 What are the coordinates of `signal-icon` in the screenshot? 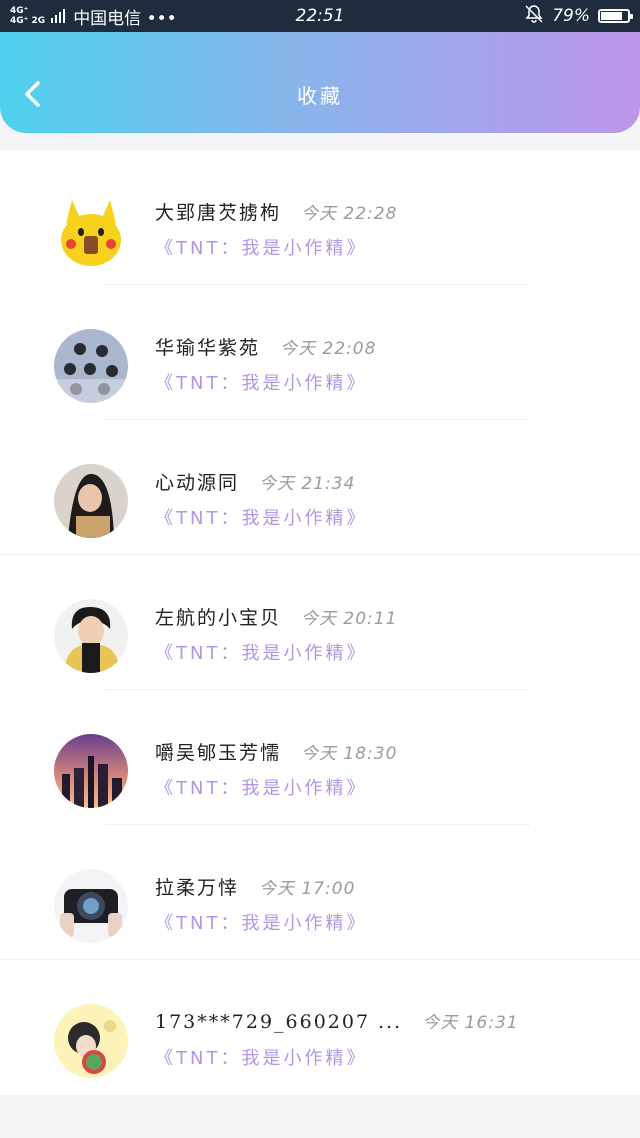 It's located at (59, 16).